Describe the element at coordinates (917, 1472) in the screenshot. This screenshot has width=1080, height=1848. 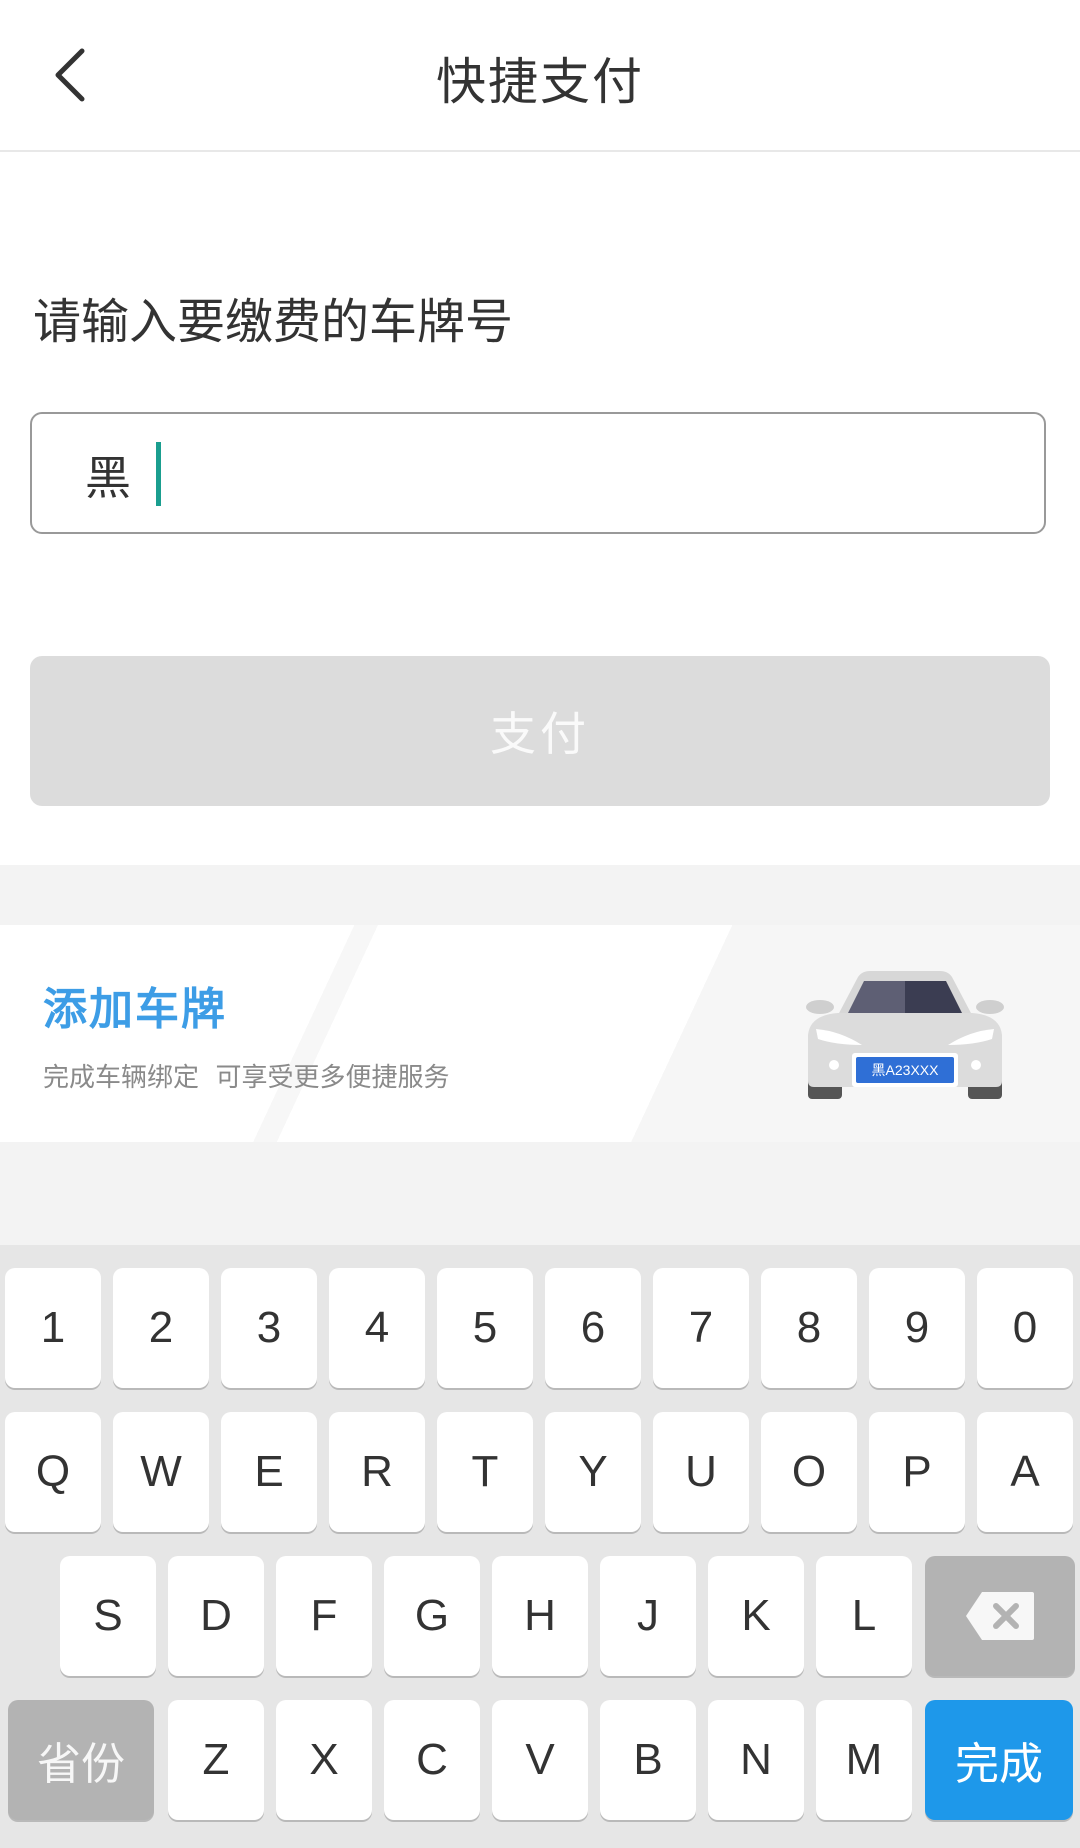
I see `key-p: P` at that location.